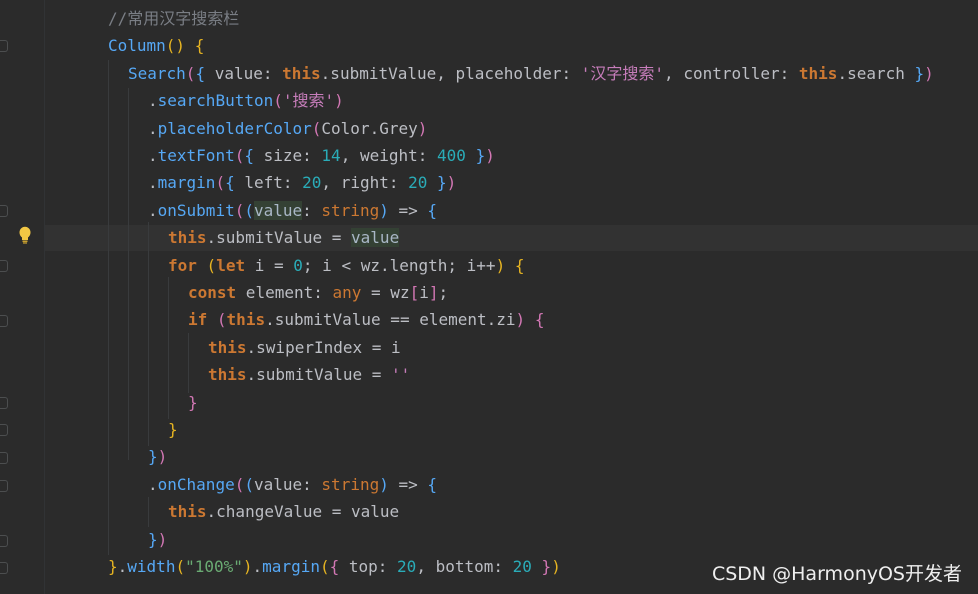  I want to click on code-token: //常用汉字搜索栏, so click(174, 18).